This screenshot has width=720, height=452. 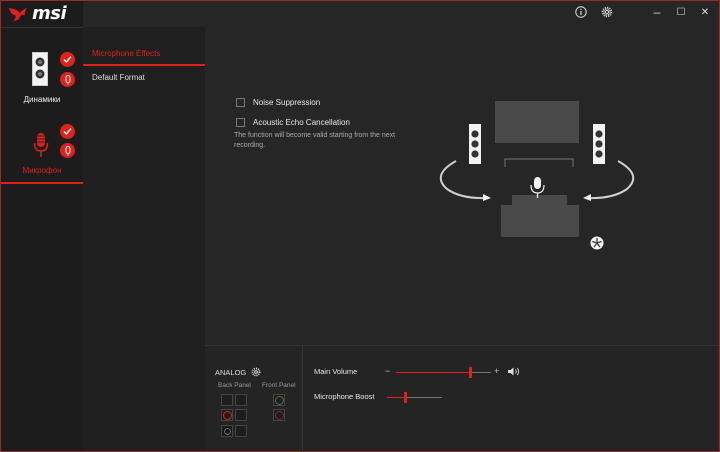 What do you see at coordinates (240, 122) in the screenshot?
I see `echo-cancellation-checkbox` at bounding box center [240, 122].